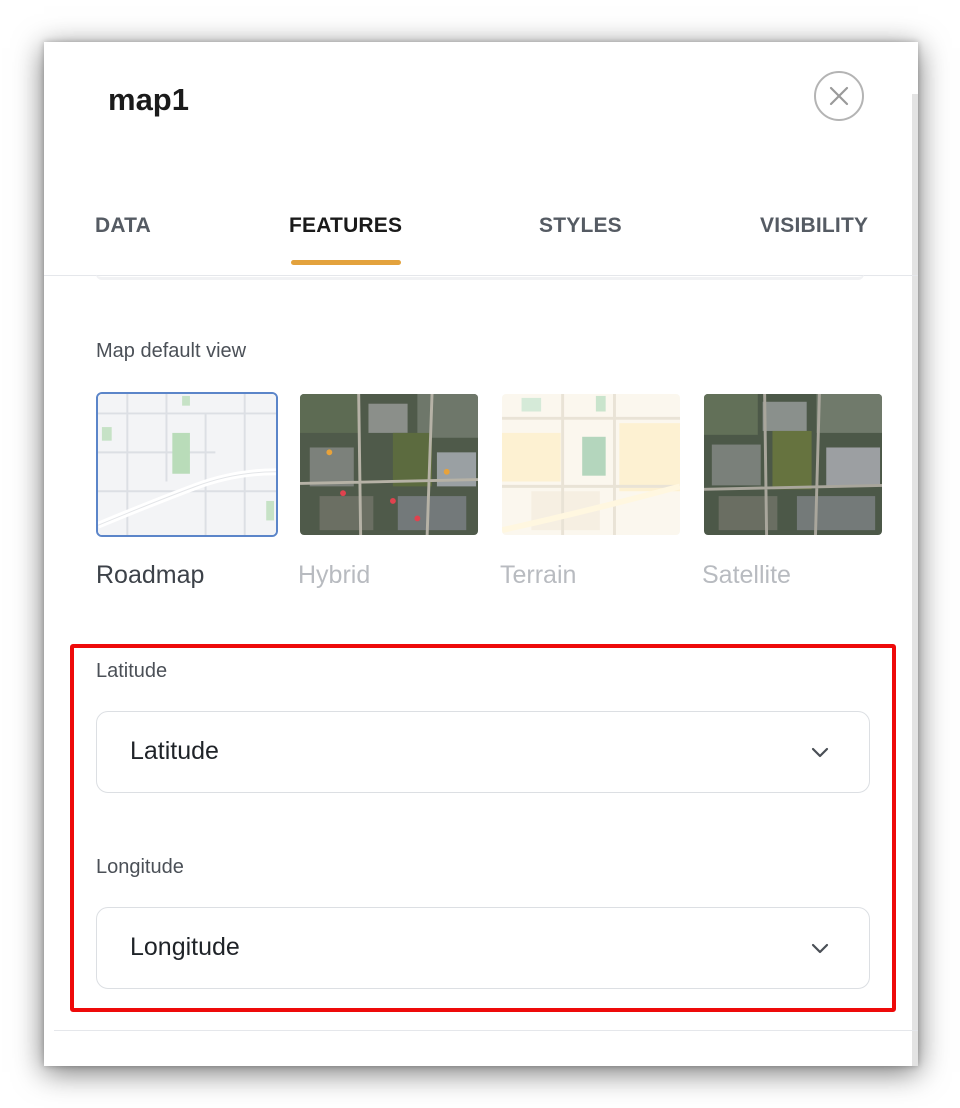  What do you see at coordinates (746, 575) in the screenshot?
I see `view-label-satellite: Satellite` at bounding box center [746, 575].